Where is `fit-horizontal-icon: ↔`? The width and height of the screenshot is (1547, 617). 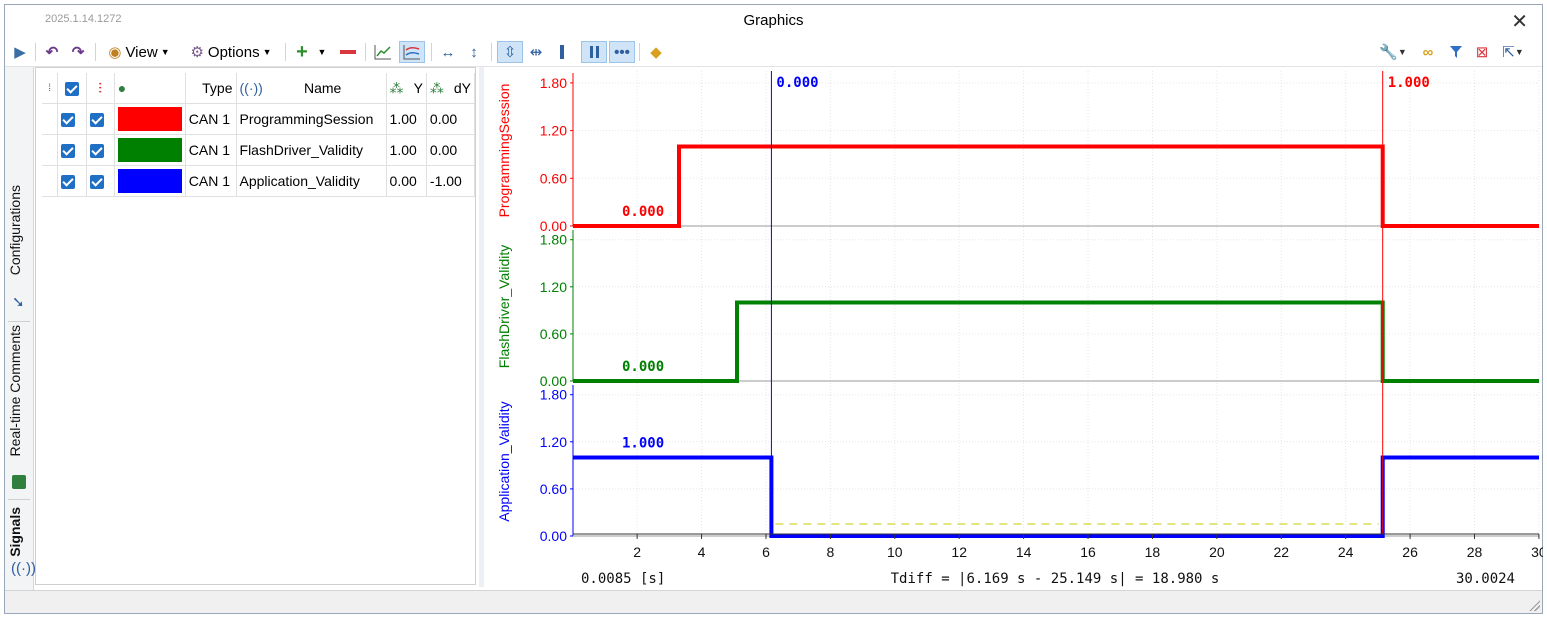 fit-horizontal-icon: ↔ is located at coordinates (448, 52).